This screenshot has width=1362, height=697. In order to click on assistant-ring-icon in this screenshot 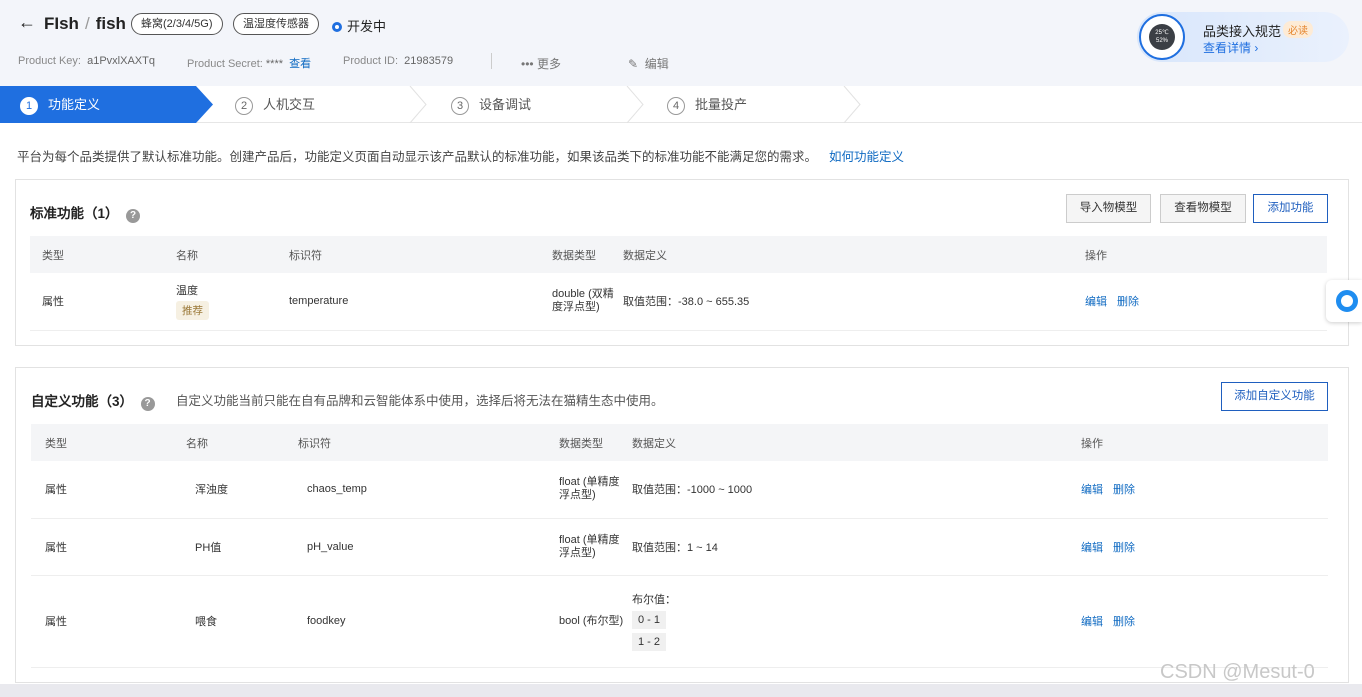, I will do `click(1347, 301)`.